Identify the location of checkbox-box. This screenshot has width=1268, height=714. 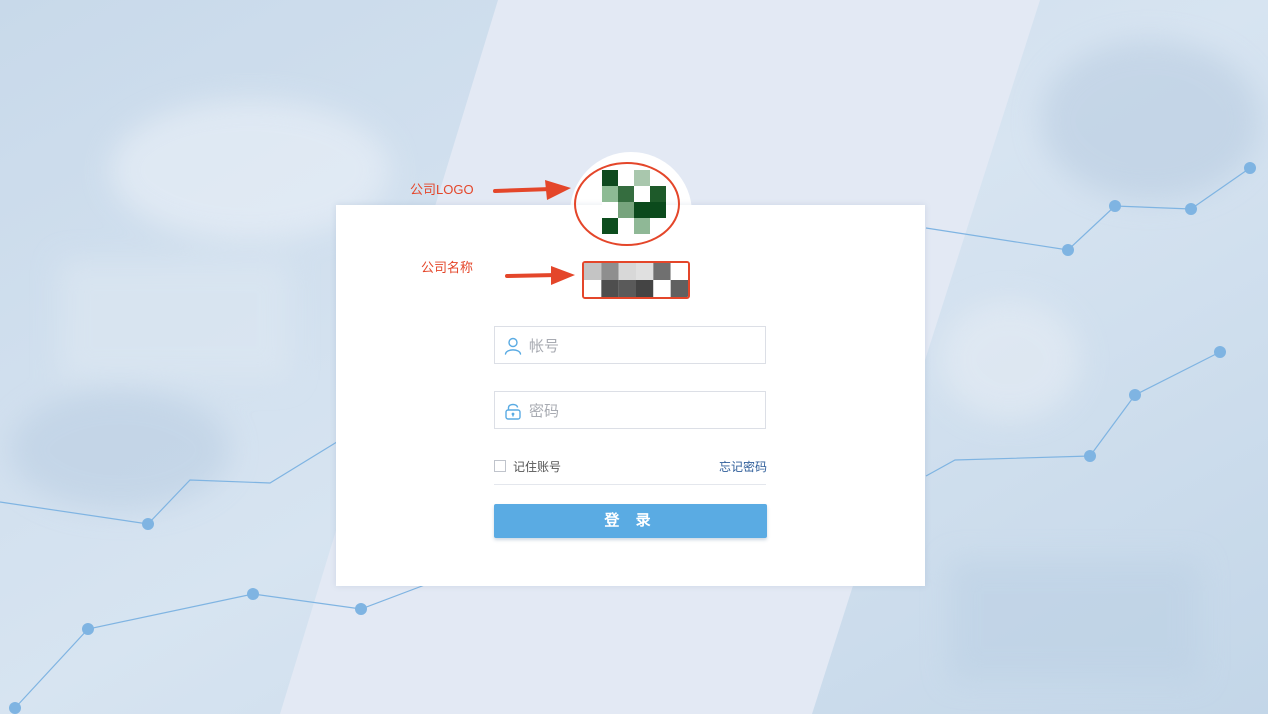
(500, 466).